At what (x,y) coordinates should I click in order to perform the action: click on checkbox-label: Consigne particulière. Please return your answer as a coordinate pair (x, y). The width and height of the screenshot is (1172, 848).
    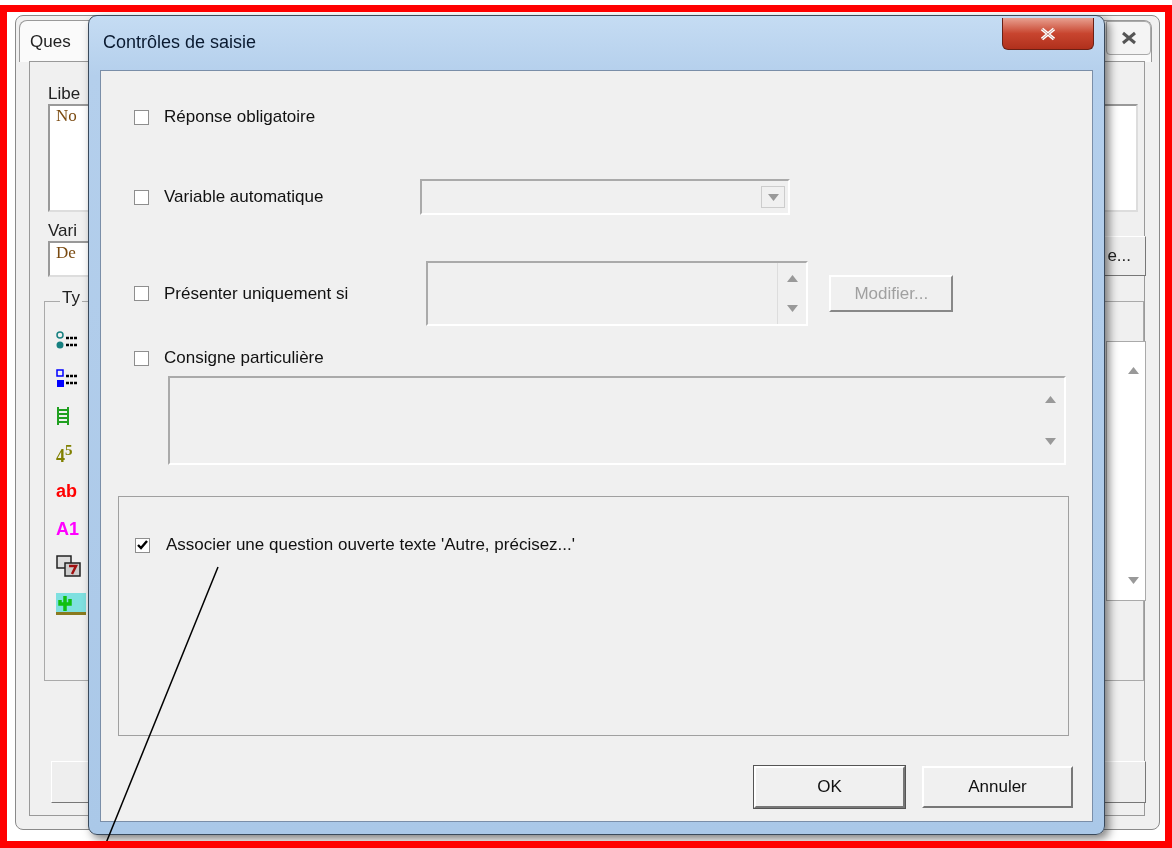
    Looking at the image, I should click on (244, 358).